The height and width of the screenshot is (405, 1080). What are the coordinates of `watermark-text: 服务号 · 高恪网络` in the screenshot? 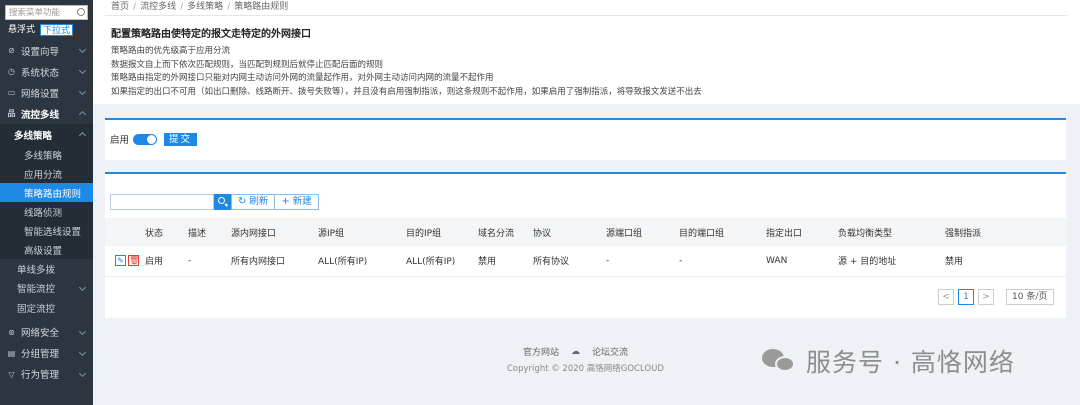 It's located at (910, 362).